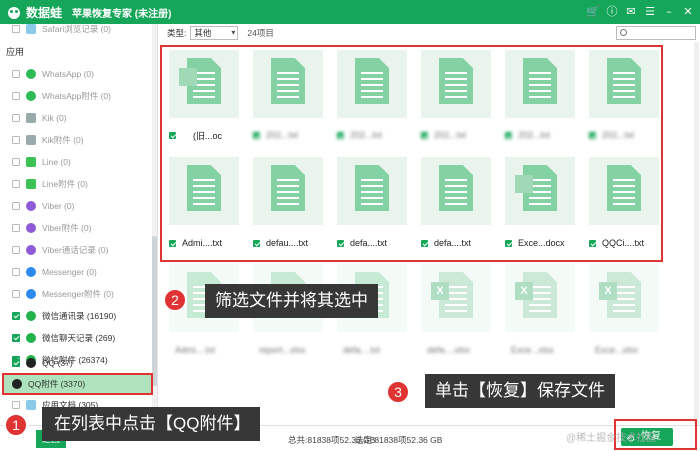 This screenshot has width=700, height=451. What do you see at coordinates (291, 301) in the screenshot?
I see `step-2-callout: 筛选文件并将其选中` at bounding box center [291, 301].